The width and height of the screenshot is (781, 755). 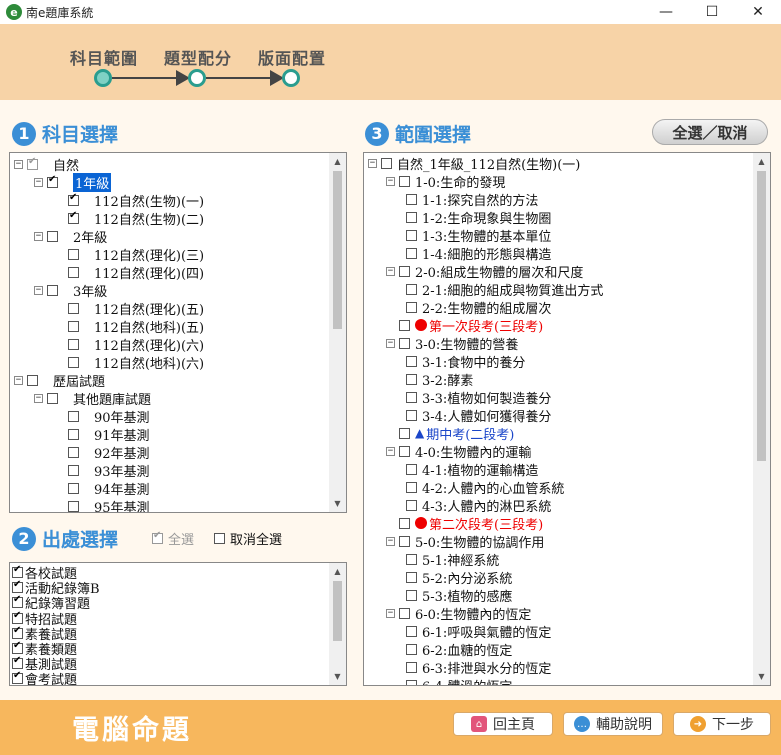 What do you see at coordinates (503, 724) in the screenshot?
I see `home-button: ⌂ 回主頁` at bounding box center [503, 724].